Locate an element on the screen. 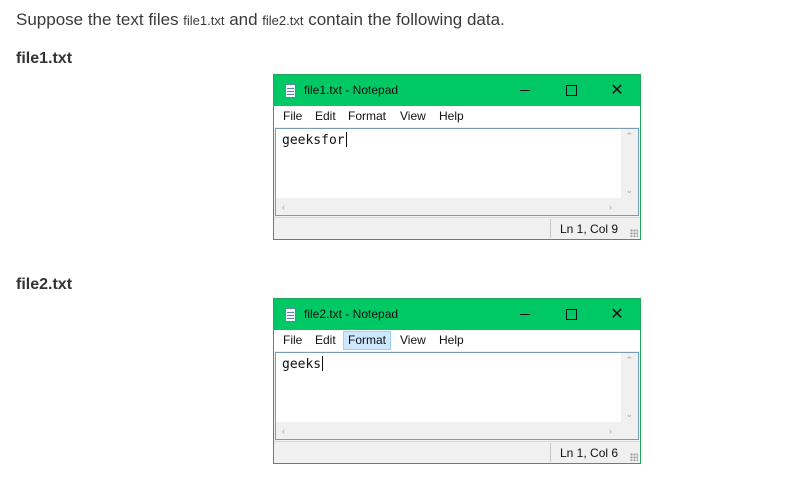 The width and height of the screenshot is (811, 487). editor-content: geeksfor is located at coordinates (314, 140).